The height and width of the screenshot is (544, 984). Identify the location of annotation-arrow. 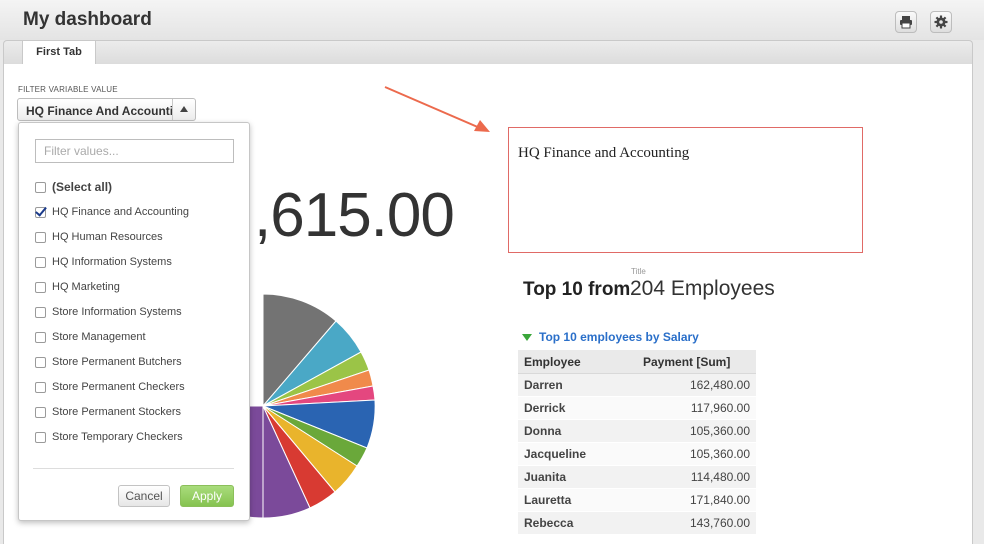
(437, 109).